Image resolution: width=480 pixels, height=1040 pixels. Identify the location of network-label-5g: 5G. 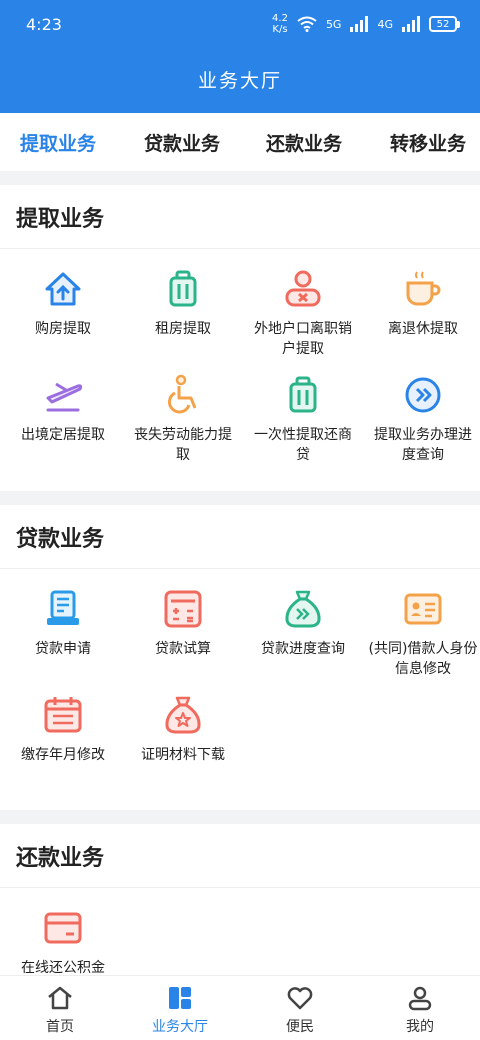
(333, 24).